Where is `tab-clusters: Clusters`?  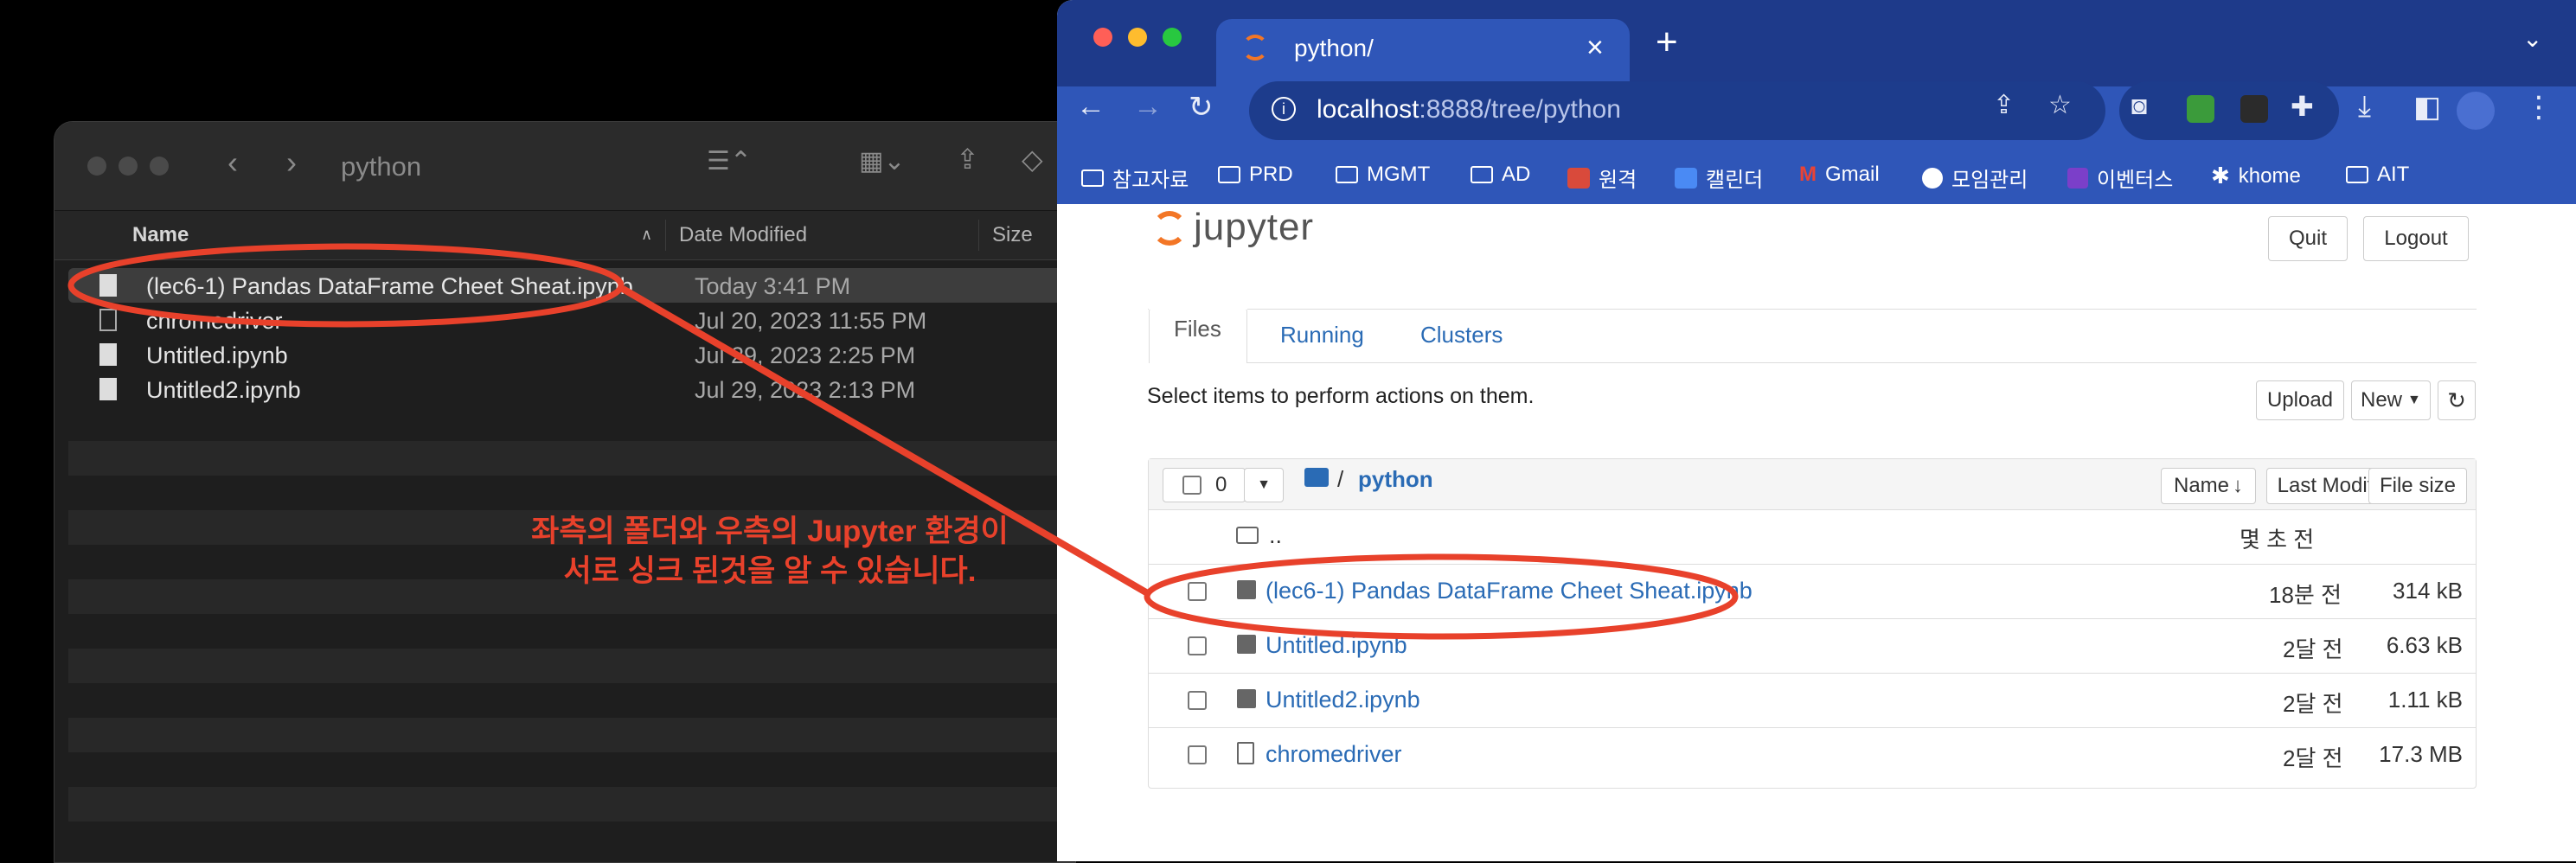 tab-clusters: Clusters is located at coordinates (1461, 335).